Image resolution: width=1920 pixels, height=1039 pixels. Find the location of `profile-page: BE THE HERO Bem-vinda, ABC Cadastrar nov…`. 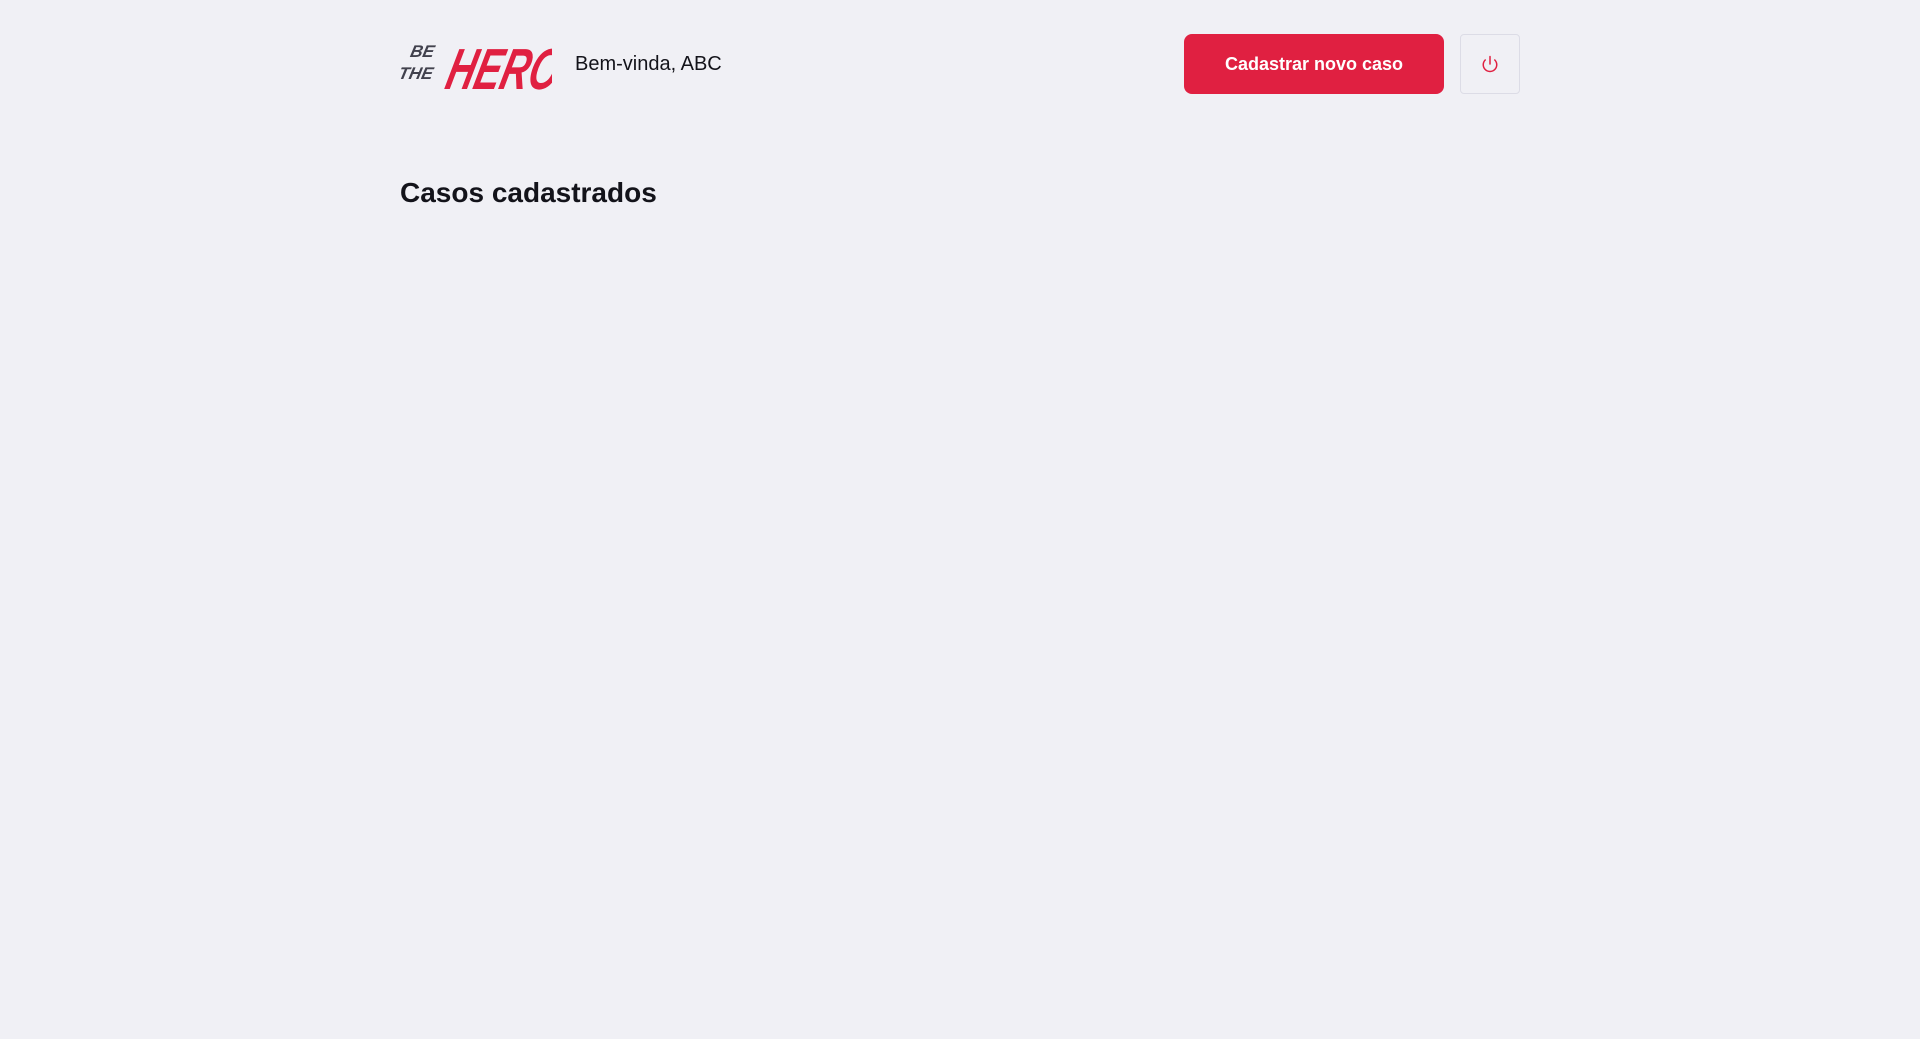

profile-page: BE THE HERO Bem-vinda, ABC Cadastrar nov… is located at coordinates (960, 104).